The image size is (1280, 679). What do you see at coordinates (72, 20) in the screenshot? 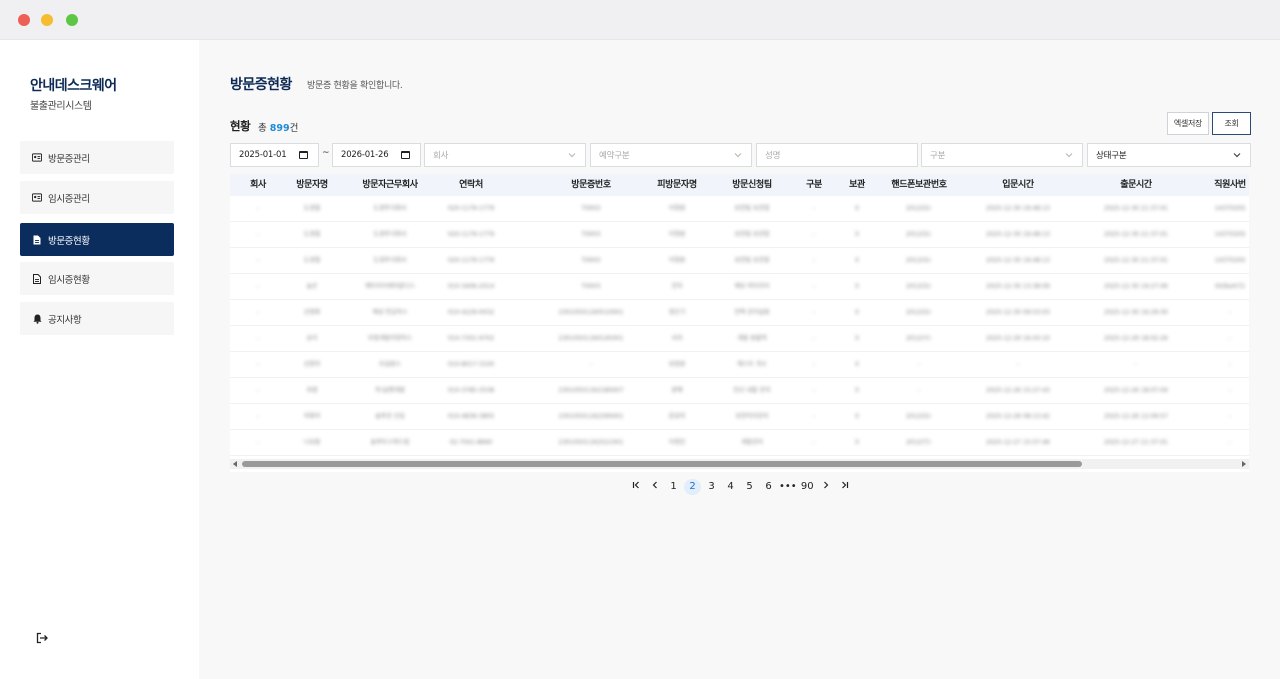
I see `maximize-window-button` at bounding box center [72, 20].